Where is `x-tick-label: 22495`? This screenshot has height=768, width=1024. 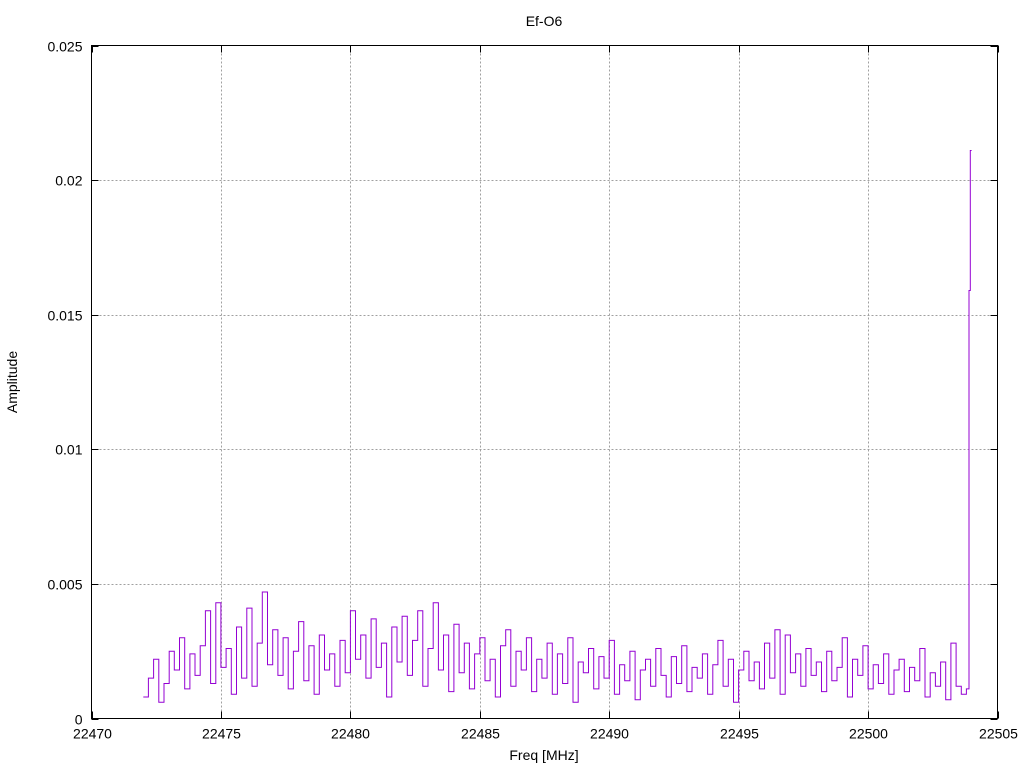 x-tick-label: 22495 is located at coordinates (739, 734).